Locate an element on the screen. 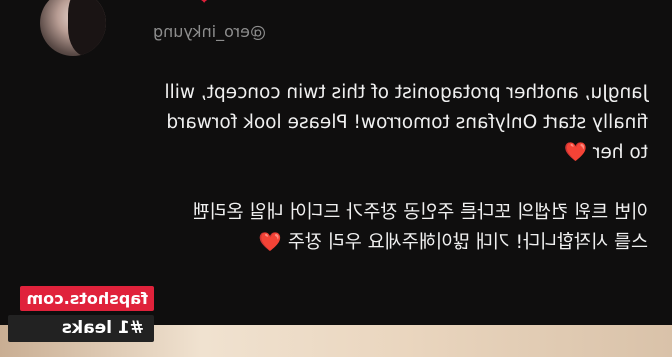 Image resolution: width=672 pixels, height=357 pixels. heart-icon: ❤ is located at coordinates (204, 4).